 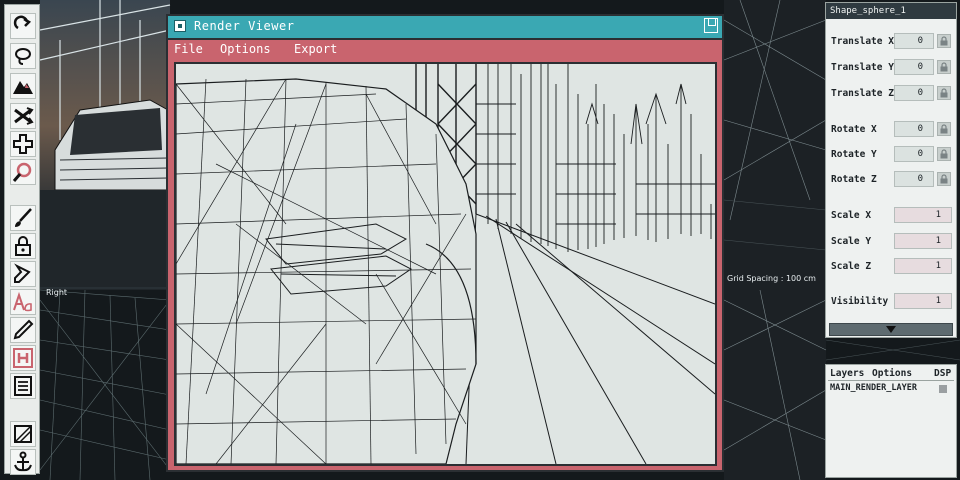 What do you see at coordinates (914, 179) in the screenshot?
I see `rotate-z-field: 0` at bounding box center [914, 179].